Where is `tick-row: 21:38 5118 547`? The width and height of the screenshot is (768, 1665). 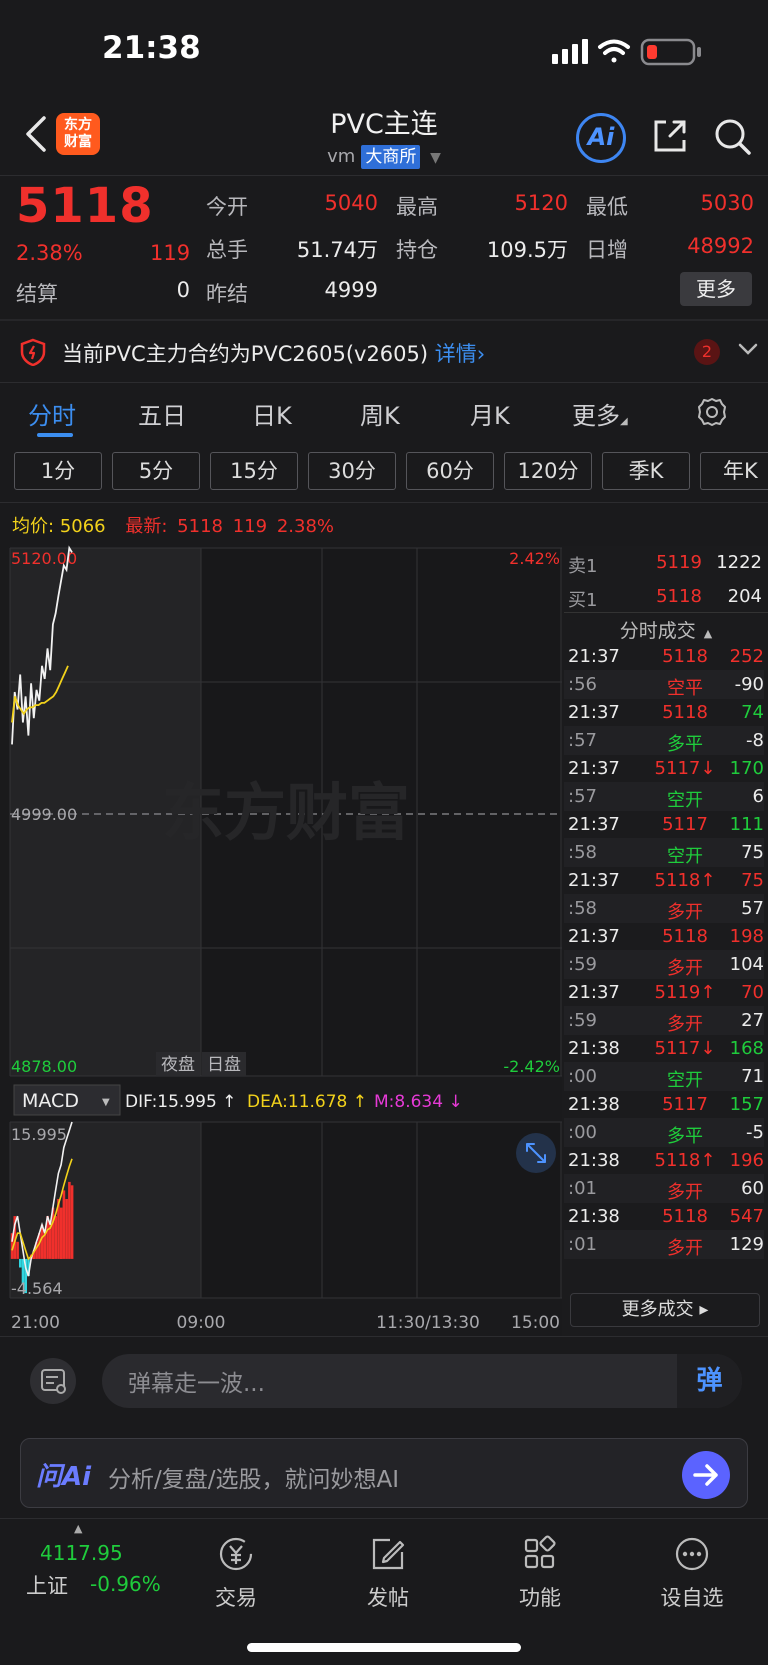
tick-row: 21:38 5118 547 is located at coordinates (664, 1216).